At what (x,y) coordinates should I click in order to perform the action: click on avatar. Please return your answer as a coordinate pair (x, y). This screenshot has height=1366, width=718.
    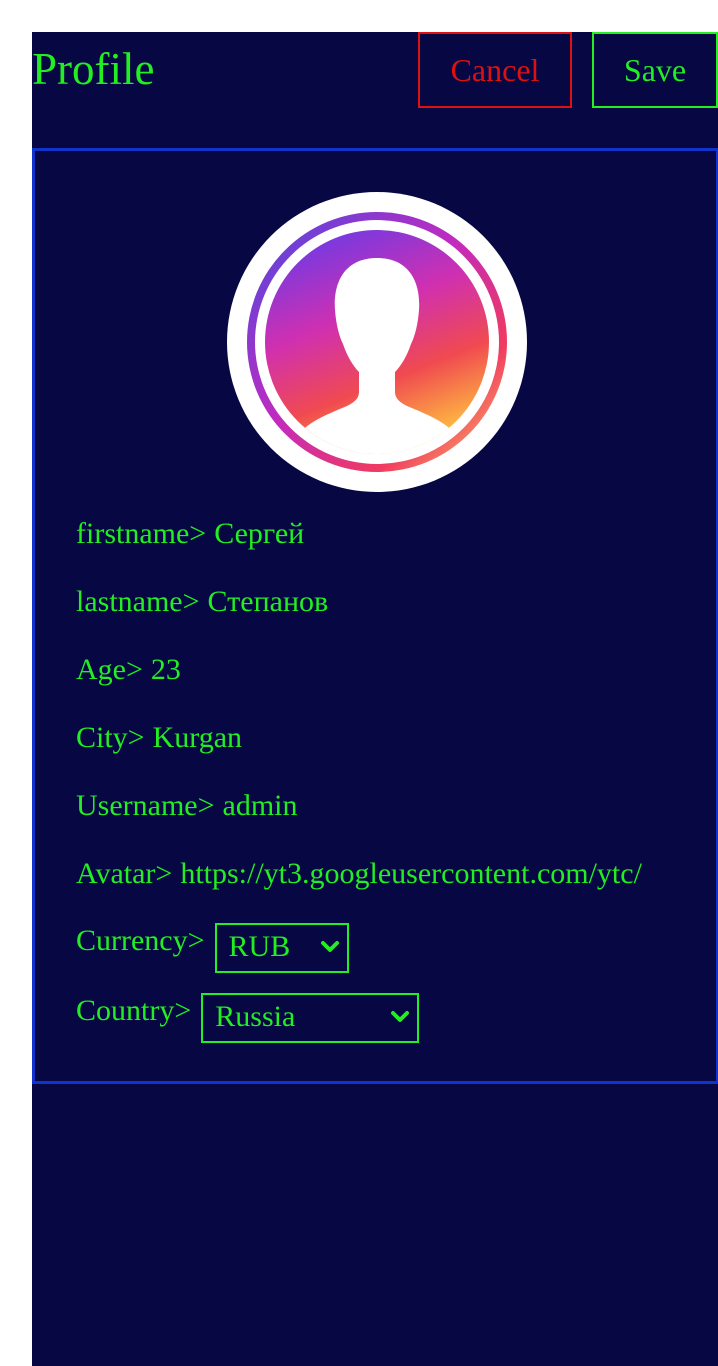
    Looking at the image, I should click on (377, 342).